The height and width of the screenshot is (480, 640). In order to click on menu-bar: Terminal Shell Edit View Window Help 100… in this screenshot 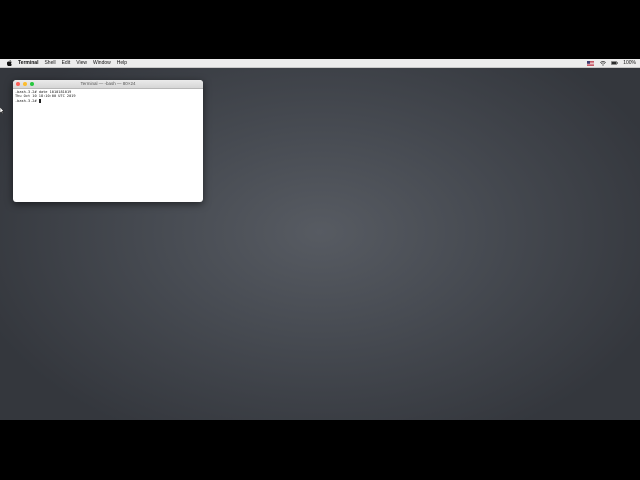, I will do `click(320, 63)`.